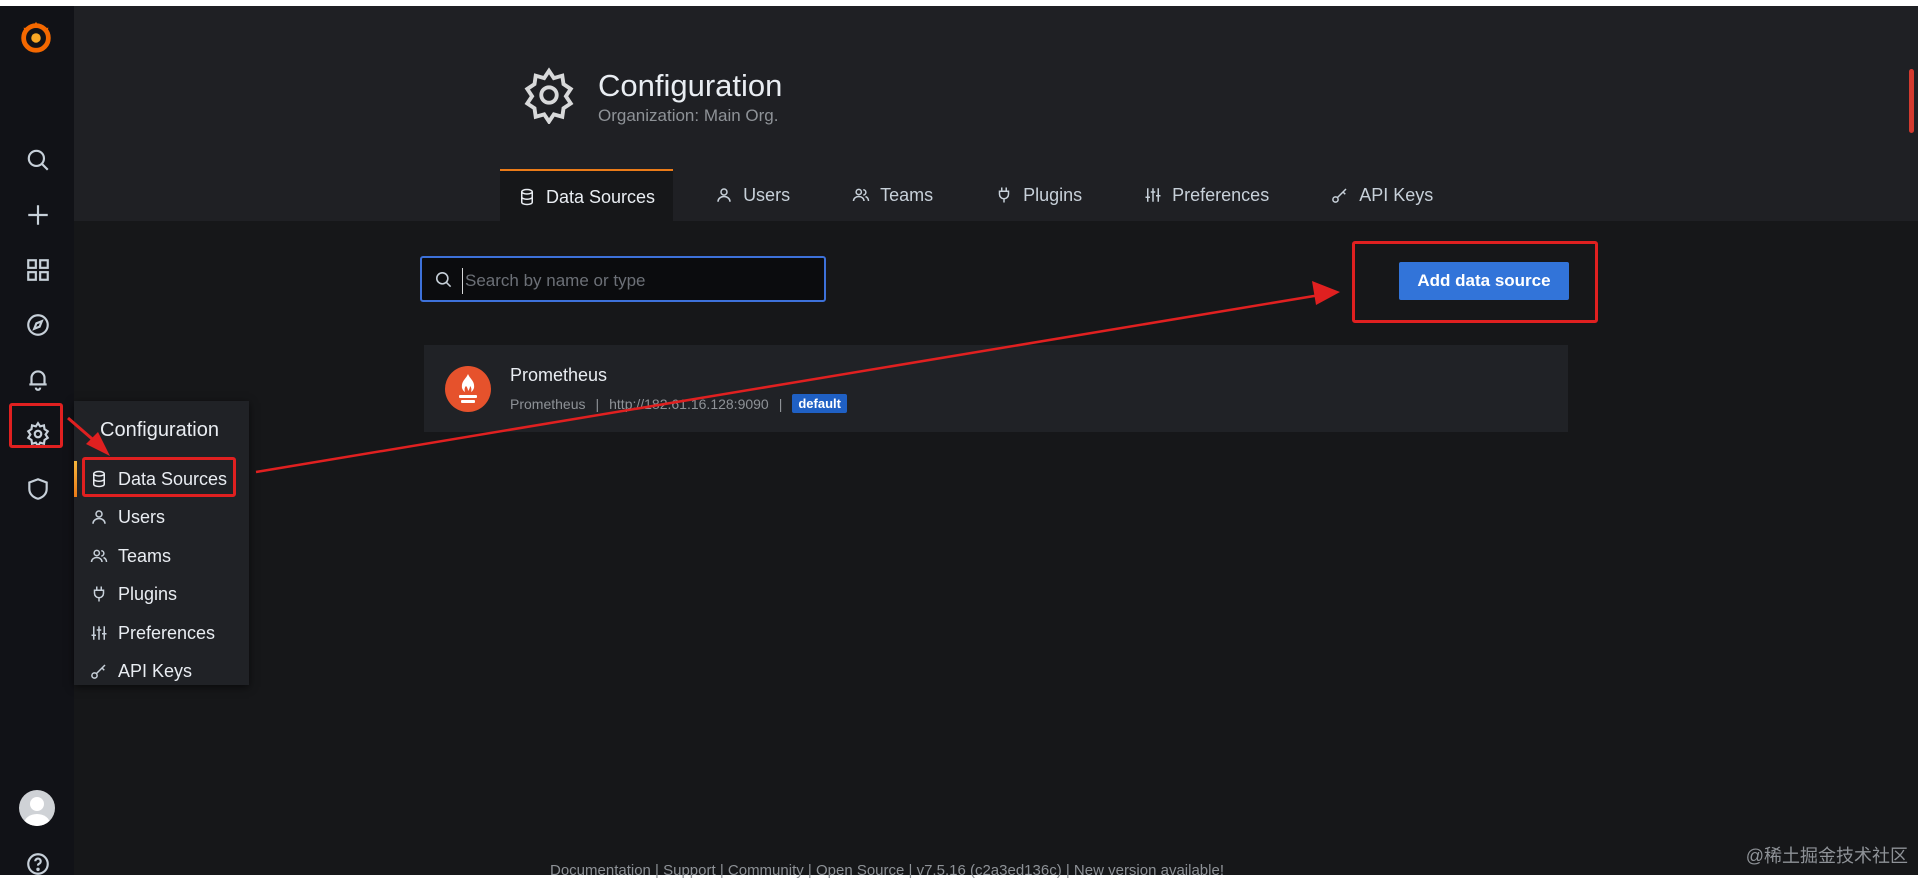 The image size is (1918, 879). I want to click on search-input, so click(639, 281).